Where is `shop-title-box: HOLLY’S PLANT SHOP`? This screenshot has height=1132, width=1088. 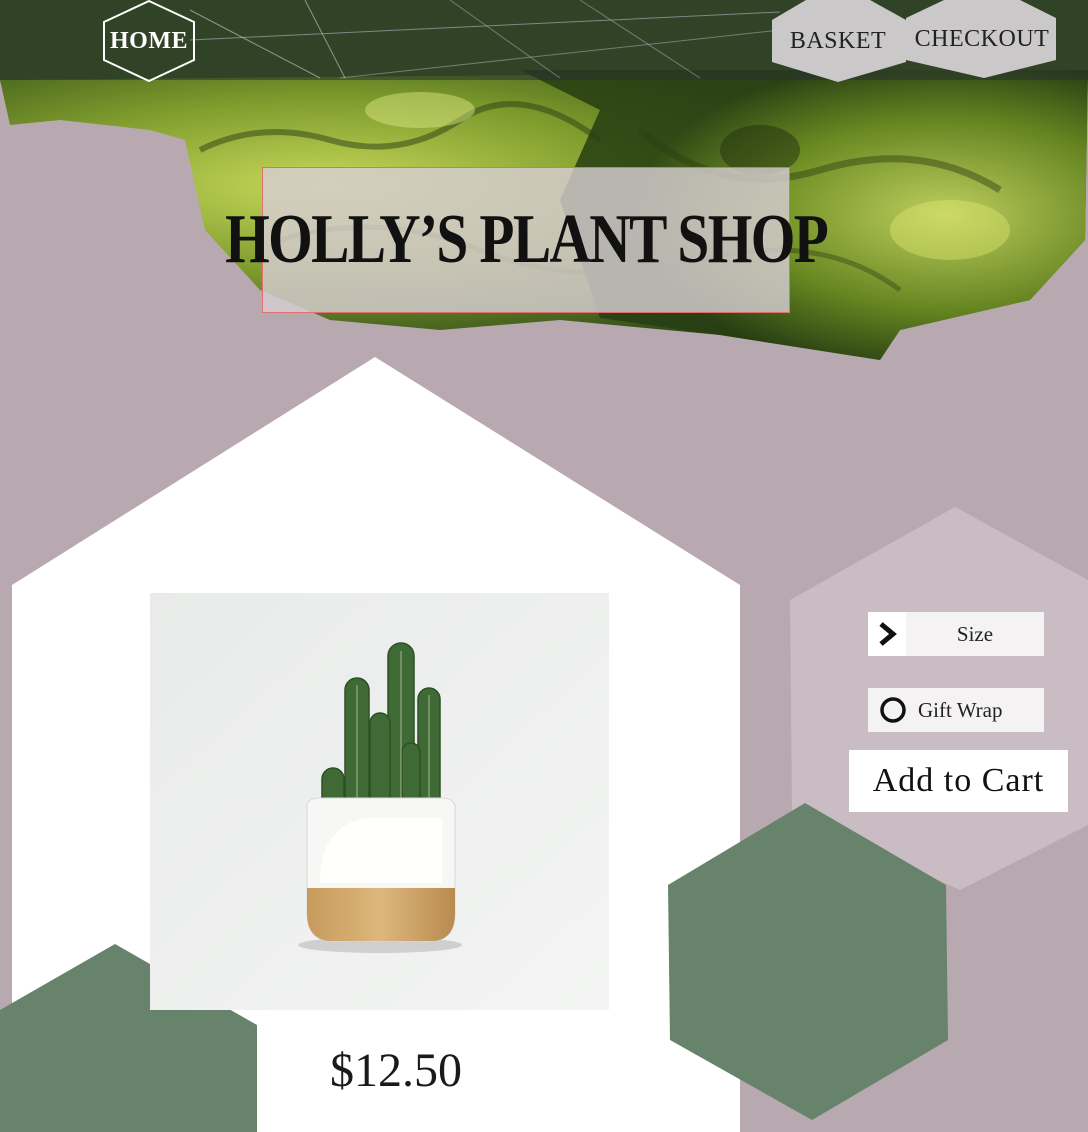
shop-title-box: HOLLY’S PLANT SHOP is located at coordinates (527, 240).